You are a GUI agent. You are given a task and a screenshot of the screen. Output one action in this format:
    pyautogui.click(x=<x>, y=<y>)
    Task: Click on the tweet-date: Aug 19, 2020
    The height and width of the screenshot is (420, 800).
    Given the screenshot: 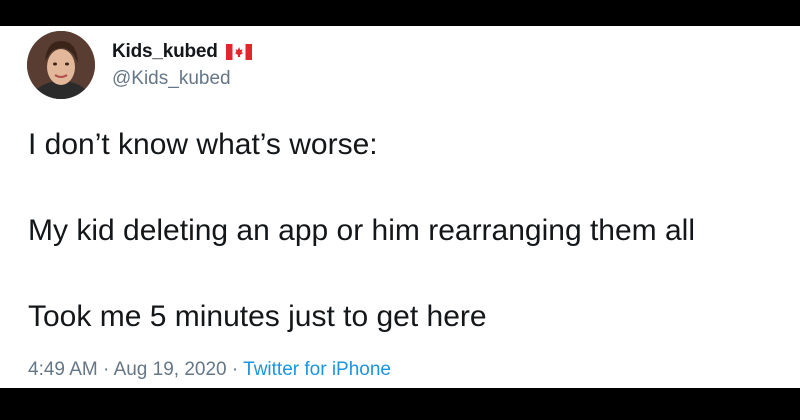 What is the action you would take?
    pyautogui.click(x=170, y=369)
    